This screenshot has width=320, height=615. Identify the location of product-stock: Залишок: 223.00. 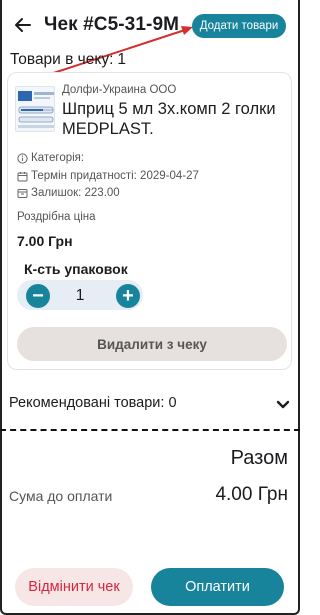
(68, 193).